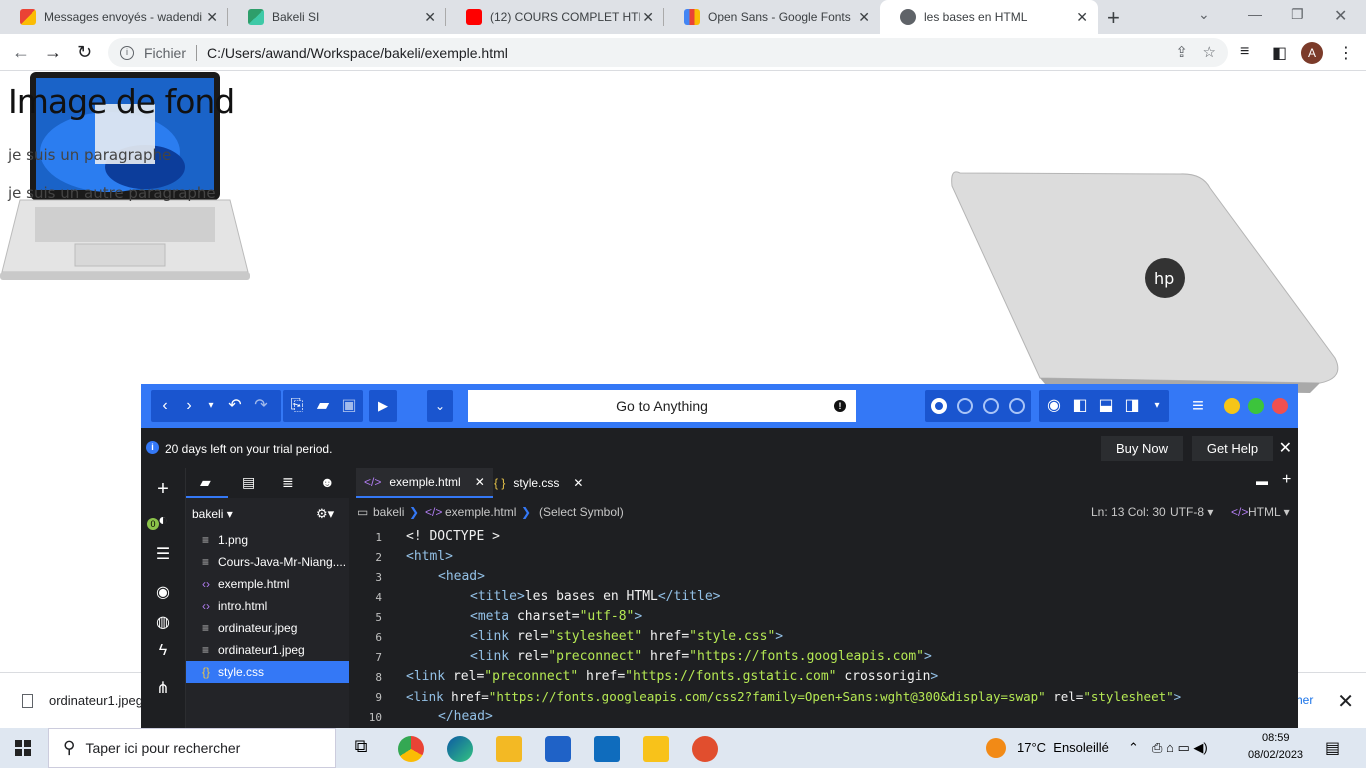 The image size is (1366, 768). I want to click on tree-item-selected: {} style.css, so click(267, 672).